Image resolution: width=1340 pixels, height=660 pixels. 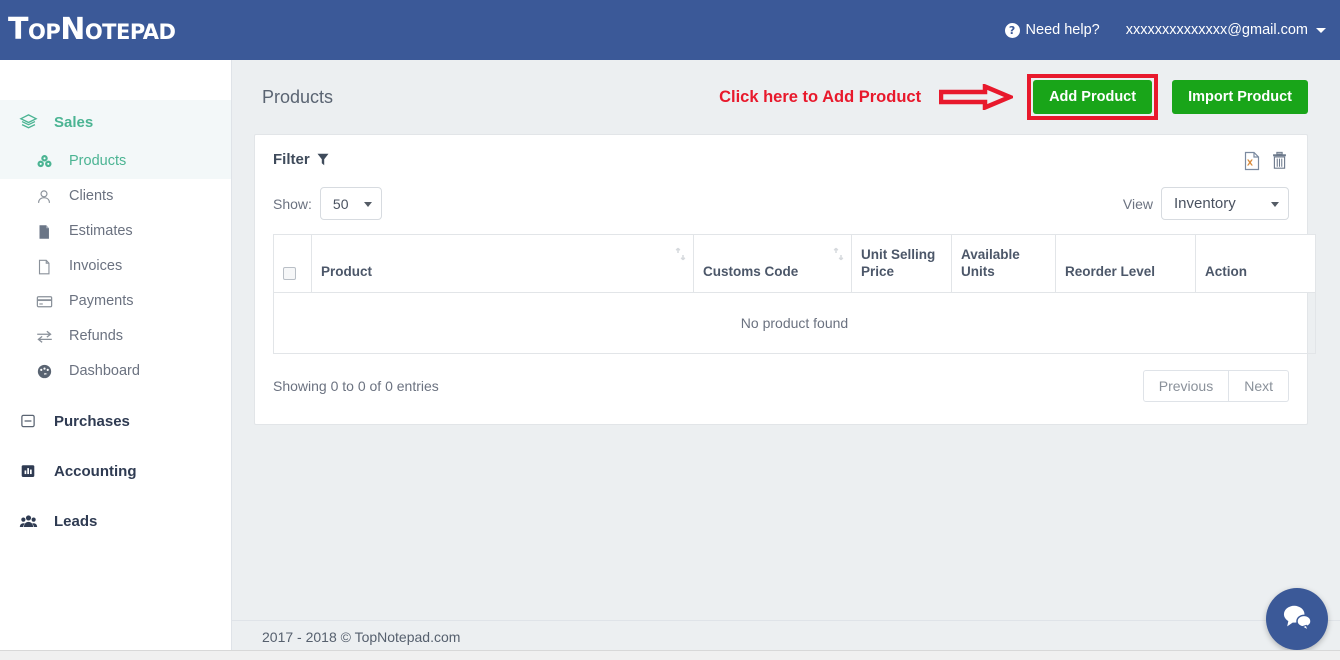 What do you see at coordinates (92, 421) in the screenshot?
I see `sidebar-section-label: Purchases` at bounding box center [92, 421].